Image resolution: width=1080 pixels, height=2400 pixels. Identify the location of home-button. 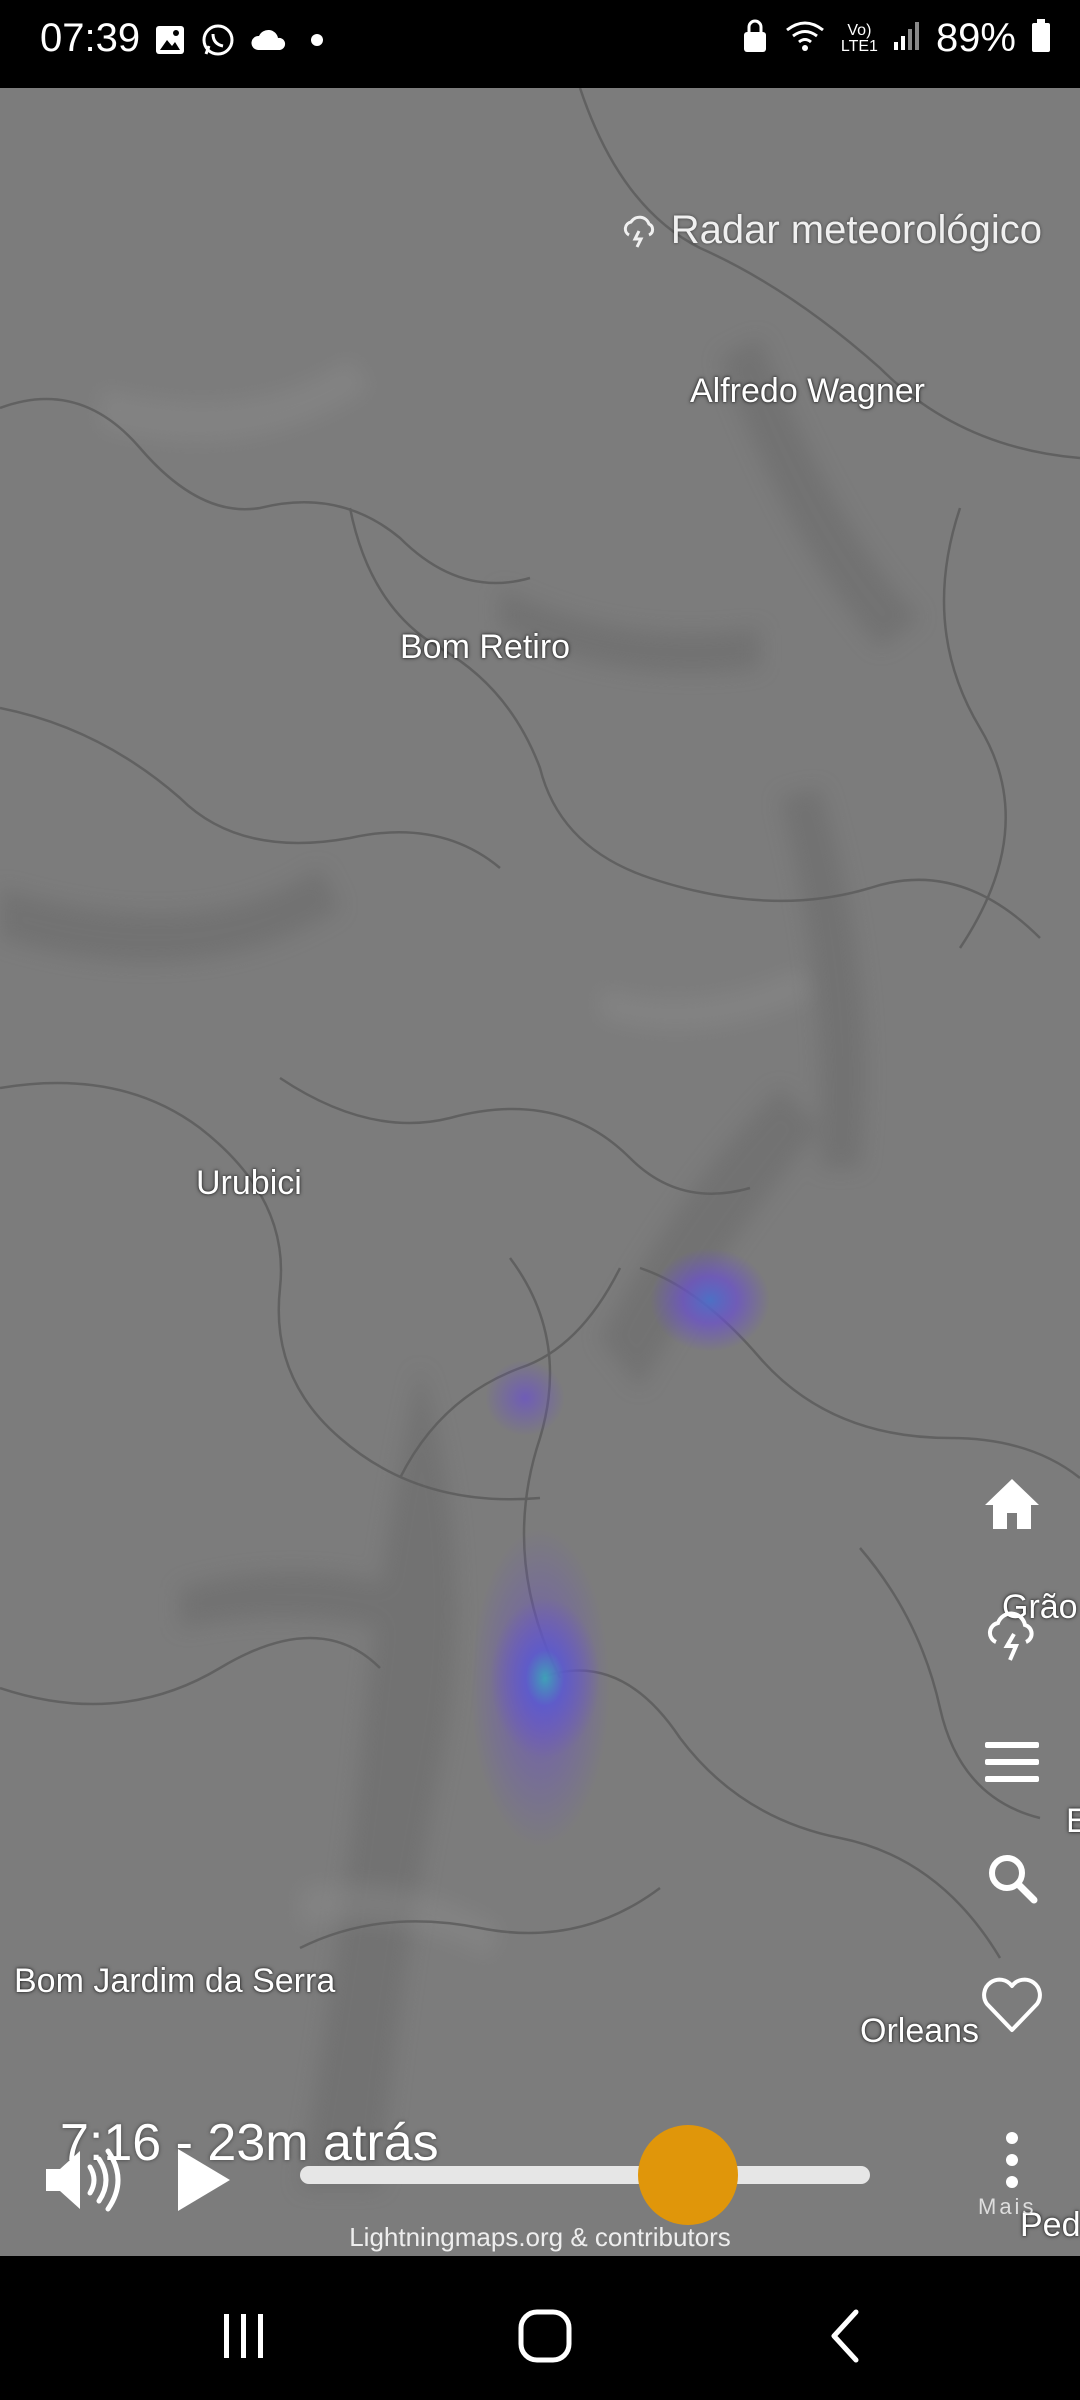
(1012, 1504).